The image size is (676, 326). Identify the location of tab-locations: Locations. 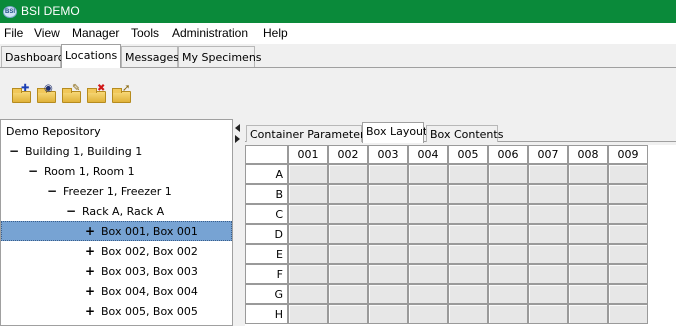
(91, 56).